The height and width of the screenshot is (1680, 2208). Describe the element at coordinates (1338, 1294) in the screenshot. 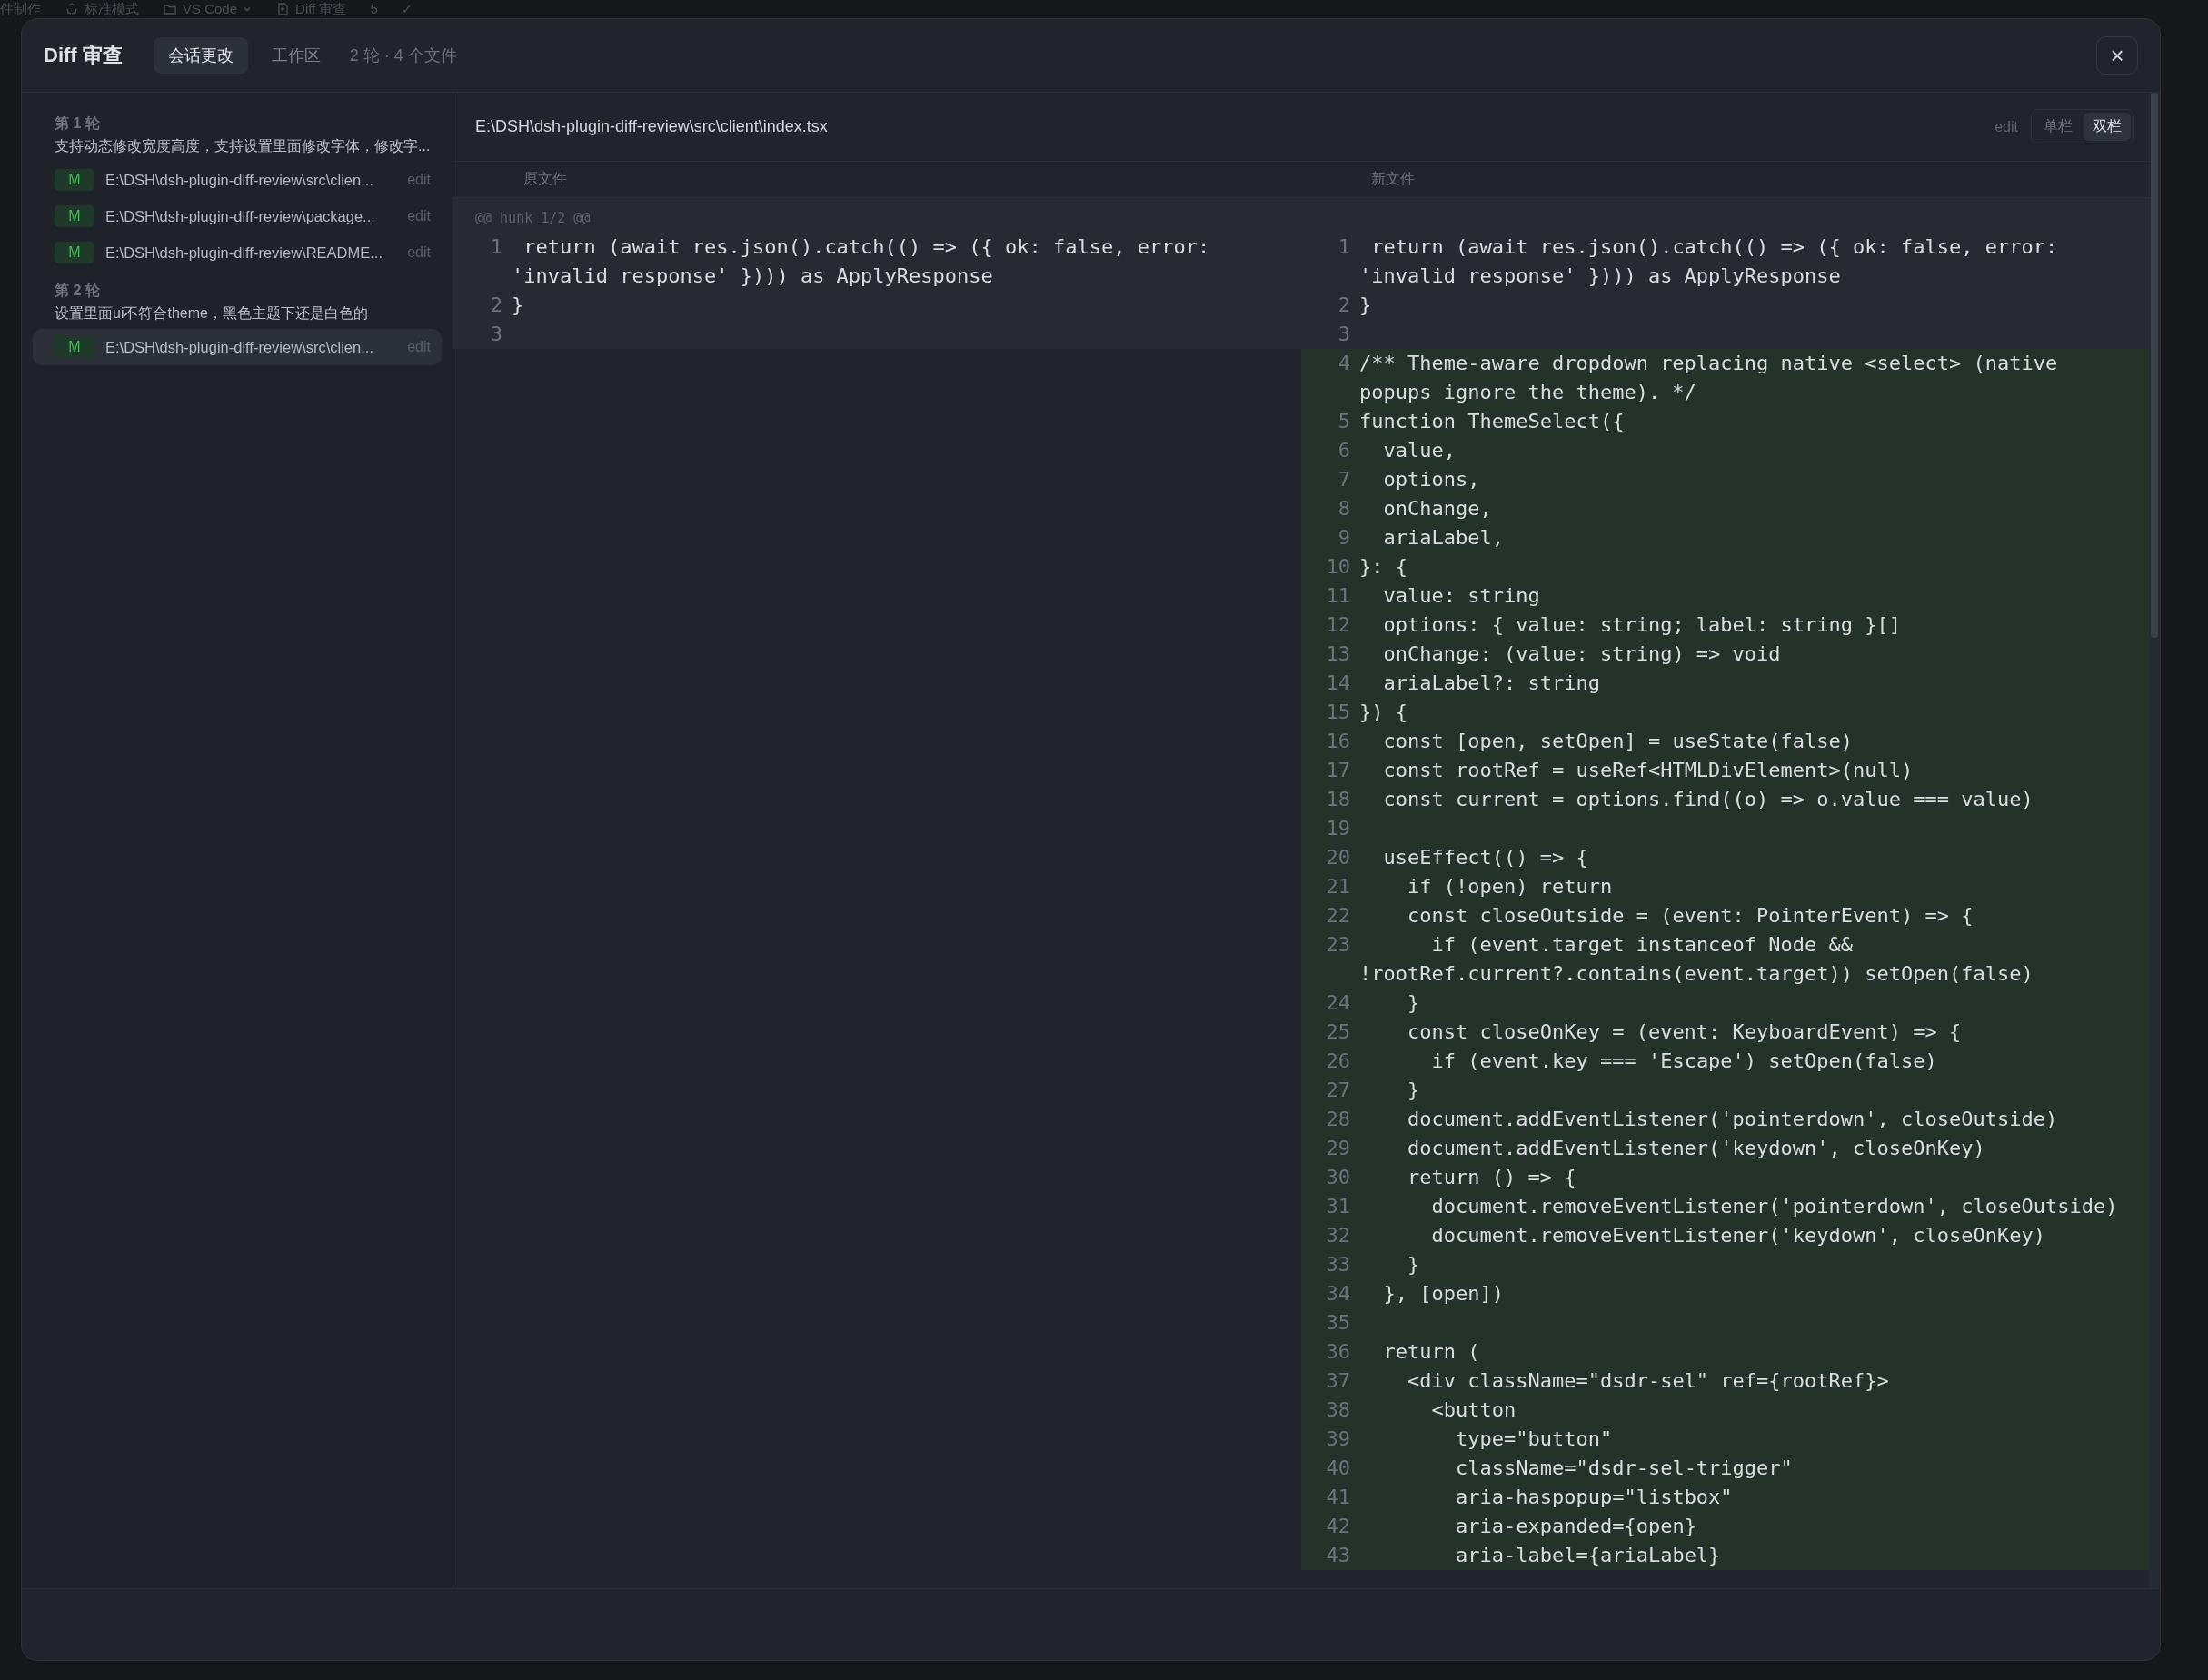

I see `line-number: 34` at that location.